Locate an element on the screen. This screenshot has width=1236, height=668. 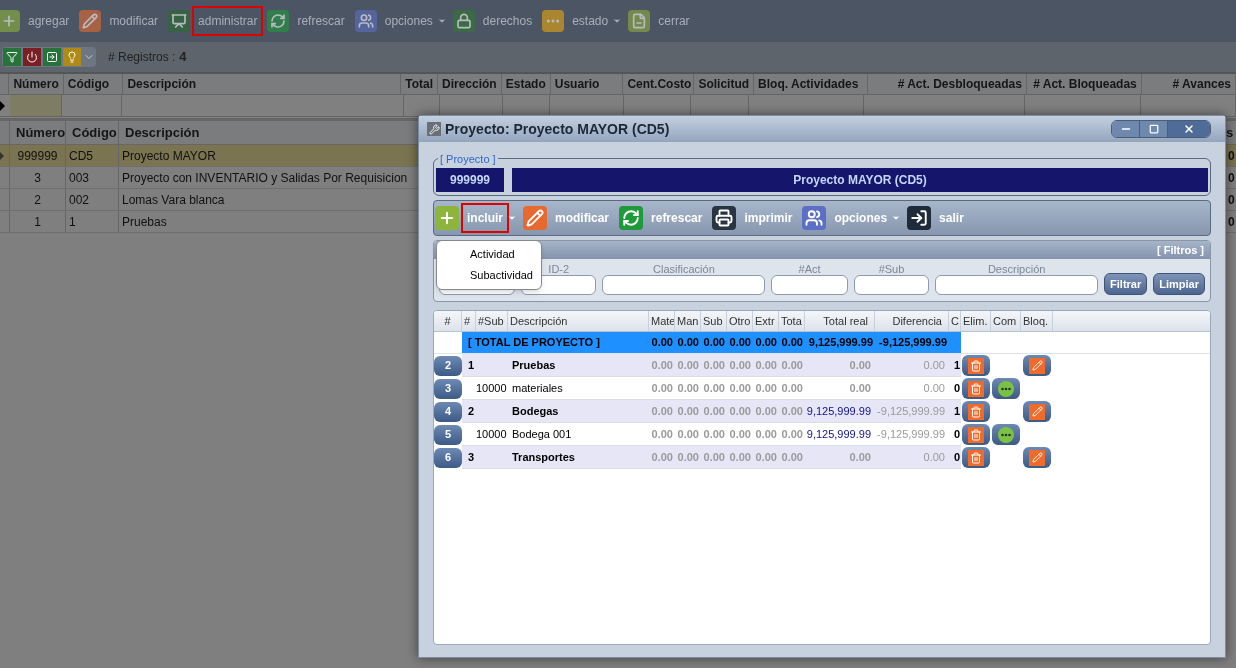
table-cell-text: 3 is located at coordinates (471, 457).